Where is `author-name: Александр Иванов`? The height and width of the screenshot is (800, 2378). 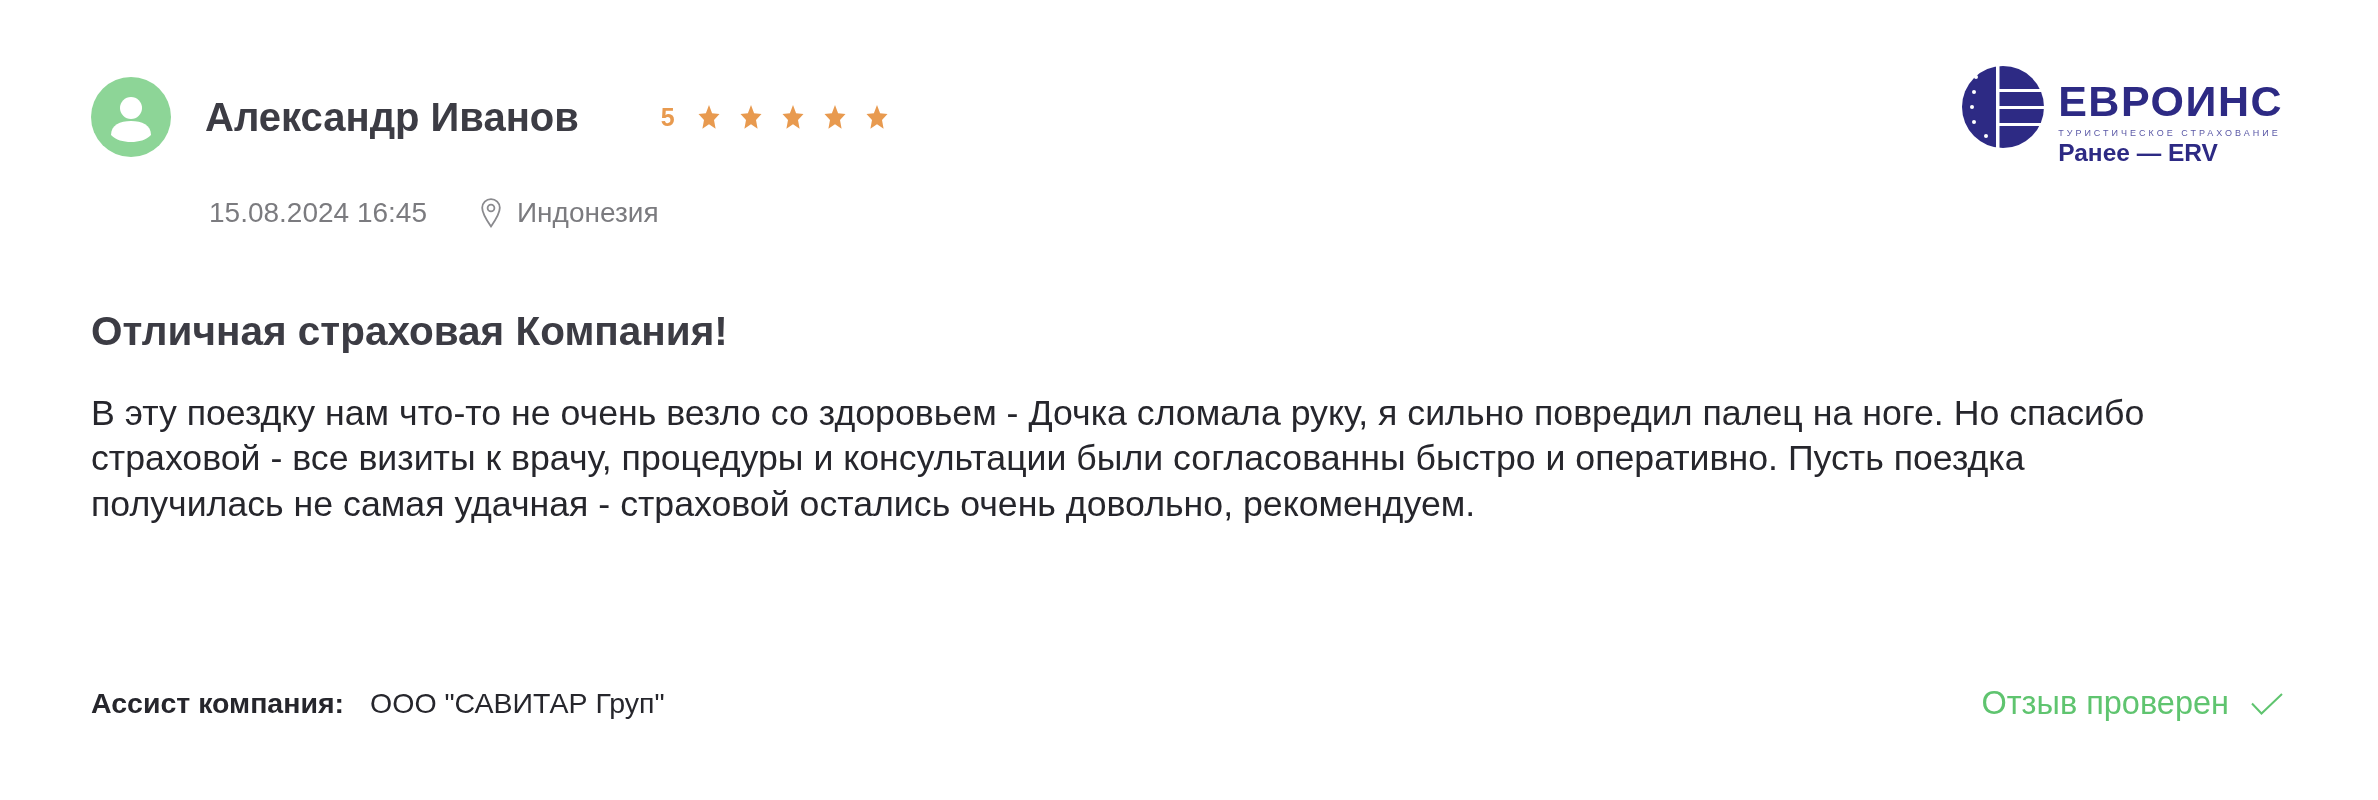
author-name: Александр Иванов is located at coordinates (392, 117).